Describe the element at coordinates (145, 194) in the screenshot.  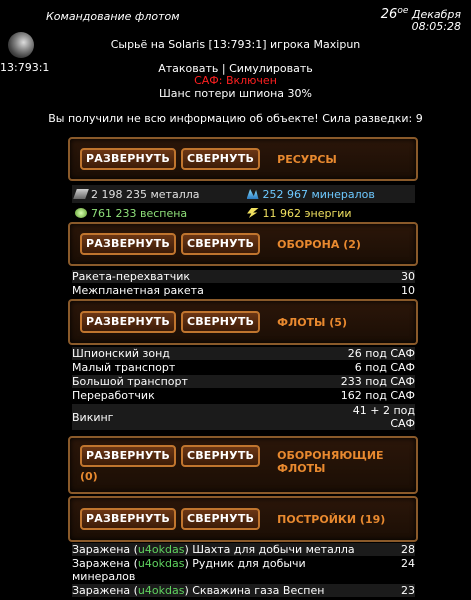
I see `metal-text: 2 198 235 металла` at that location.